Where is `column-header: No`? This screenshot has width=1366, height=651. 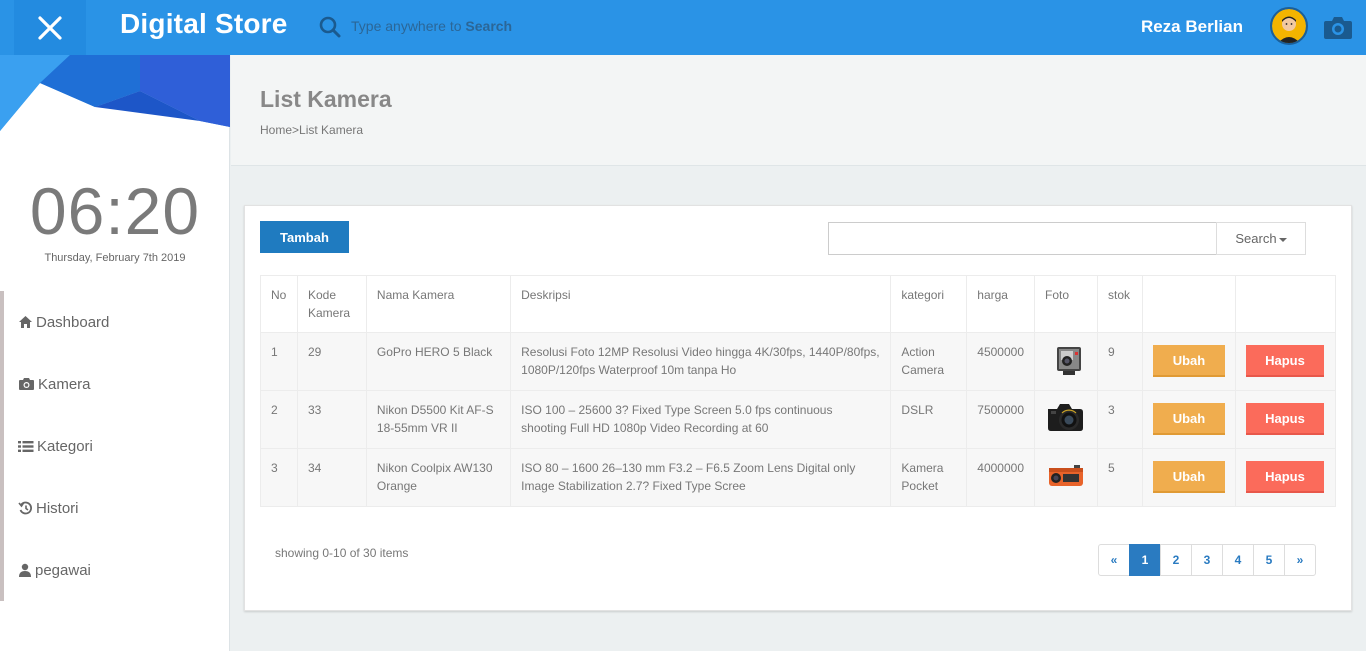
column-header: No is located at coordinates (279, 304).